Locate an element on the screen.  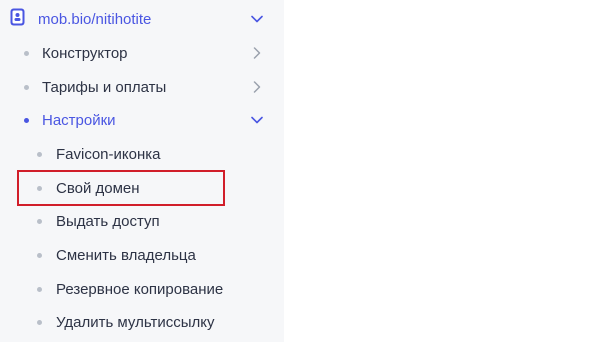
site-label: mob.bio/nitihotite is located at coordinates (95, 19).